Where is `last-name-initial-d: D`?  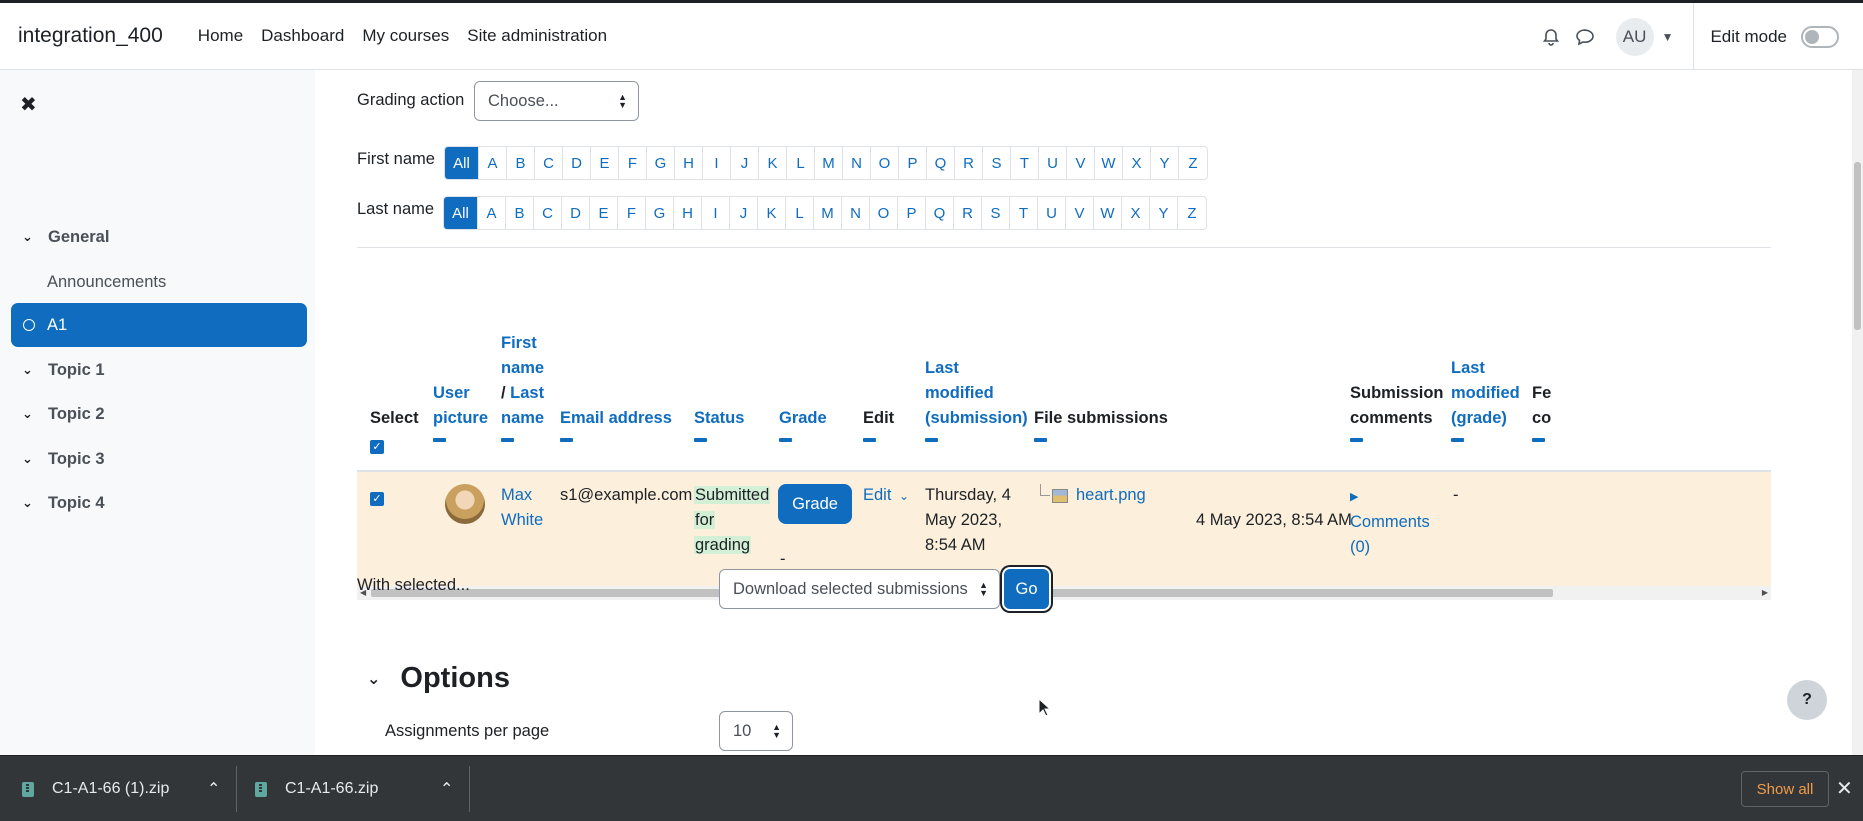 last-name-initial-d: D is located at coordinates (576, 213).